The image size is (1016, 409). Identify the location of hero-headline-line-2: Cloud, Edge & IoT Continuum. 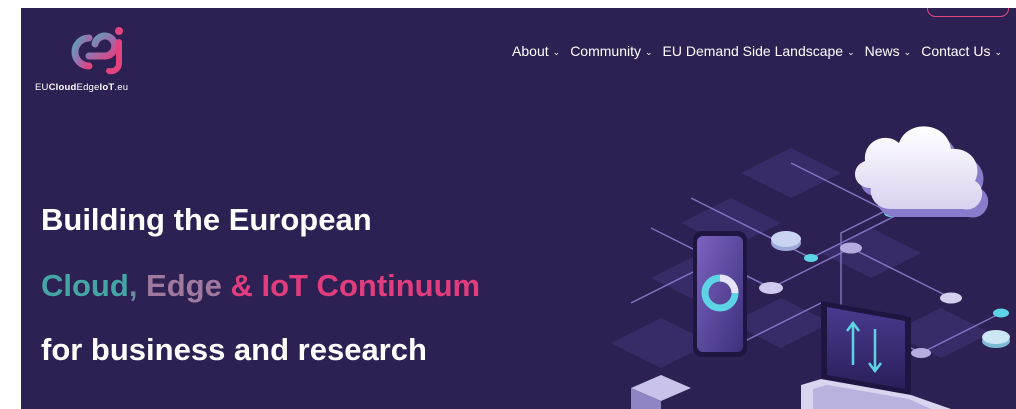
(261, 285).